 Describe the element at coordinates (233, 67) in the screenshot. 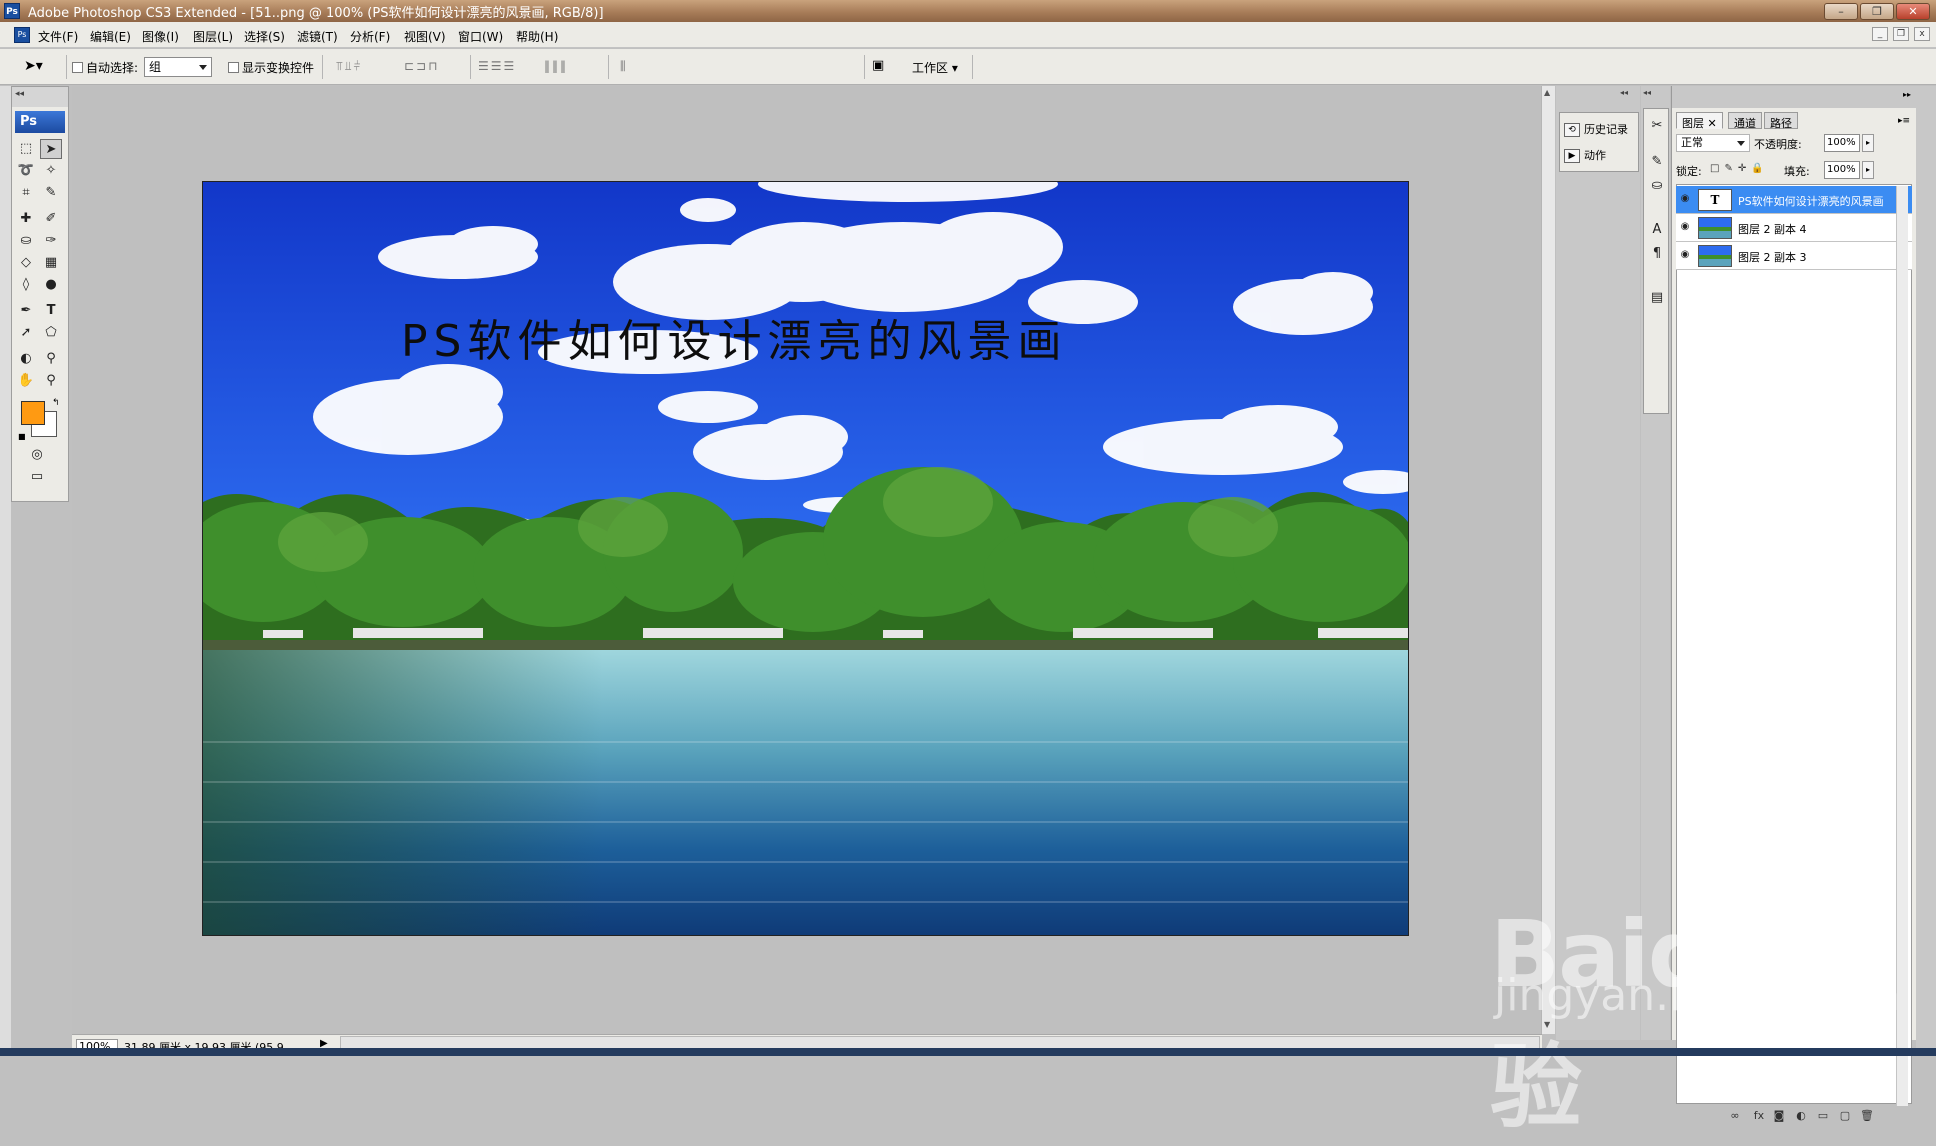

I see `show-transform-checkbox` at that location.